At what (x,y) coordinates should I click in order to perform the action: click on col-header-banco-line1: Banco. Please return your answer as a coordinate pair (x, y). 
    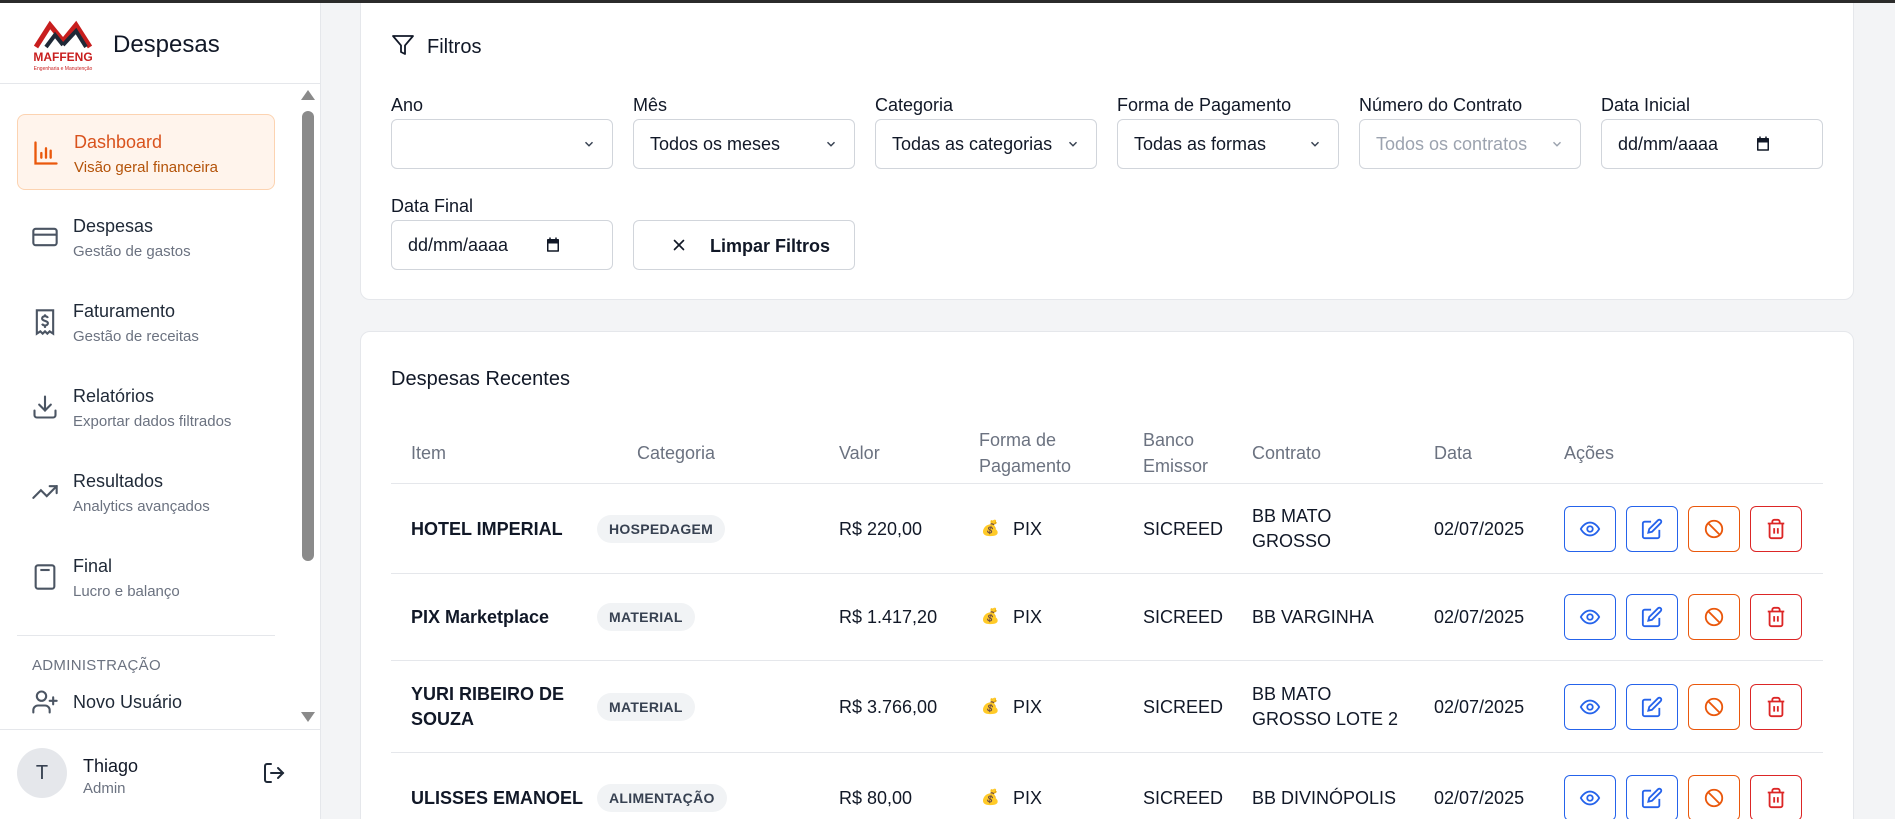
    Looking at the image, I should click on (1169, 440).